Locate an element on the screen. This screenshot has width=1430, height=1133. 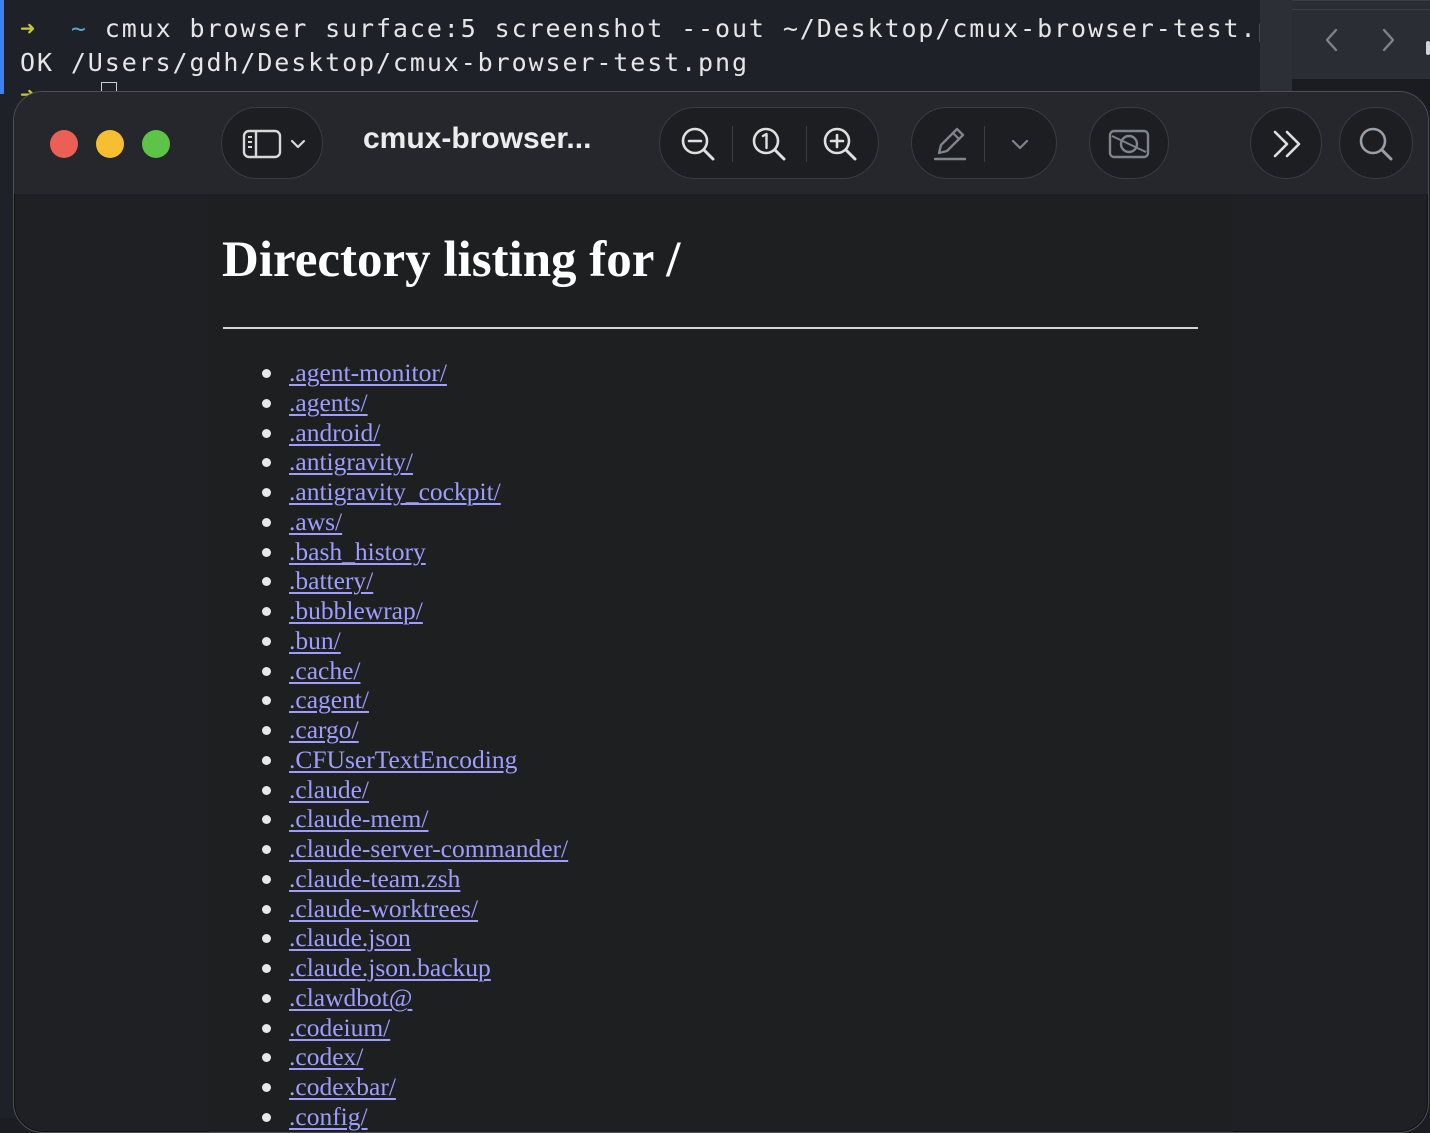
horizontal-rule is located at coordinates (710, 328).